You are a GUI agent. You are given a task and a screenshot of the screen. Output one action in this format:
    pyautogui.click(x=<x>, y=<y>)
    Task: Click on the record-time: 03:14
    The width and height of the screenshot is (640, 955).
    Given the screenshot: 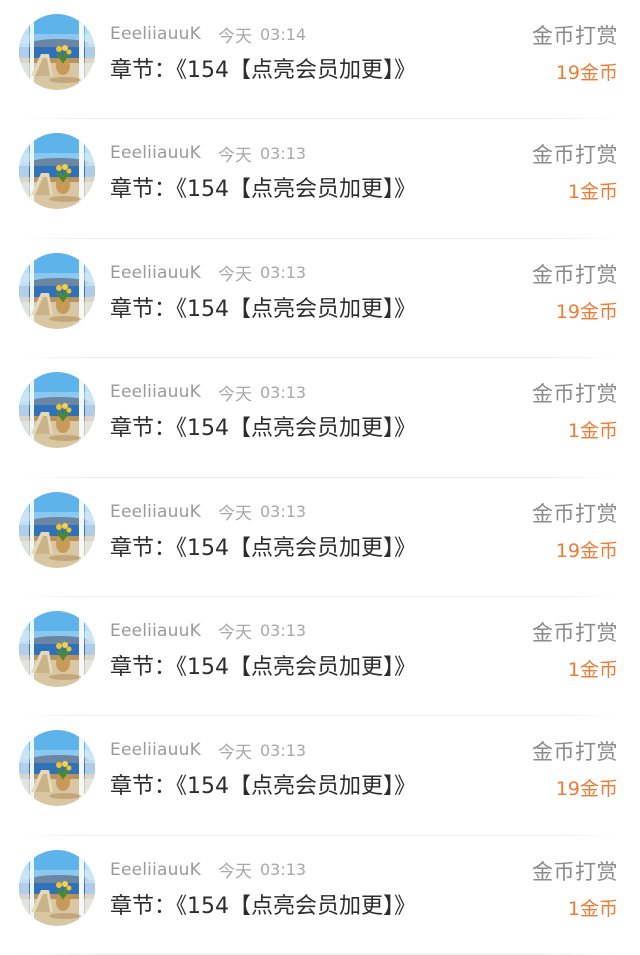 What is the action you would take?
    pyautogui.click(x=283, y=34)
    